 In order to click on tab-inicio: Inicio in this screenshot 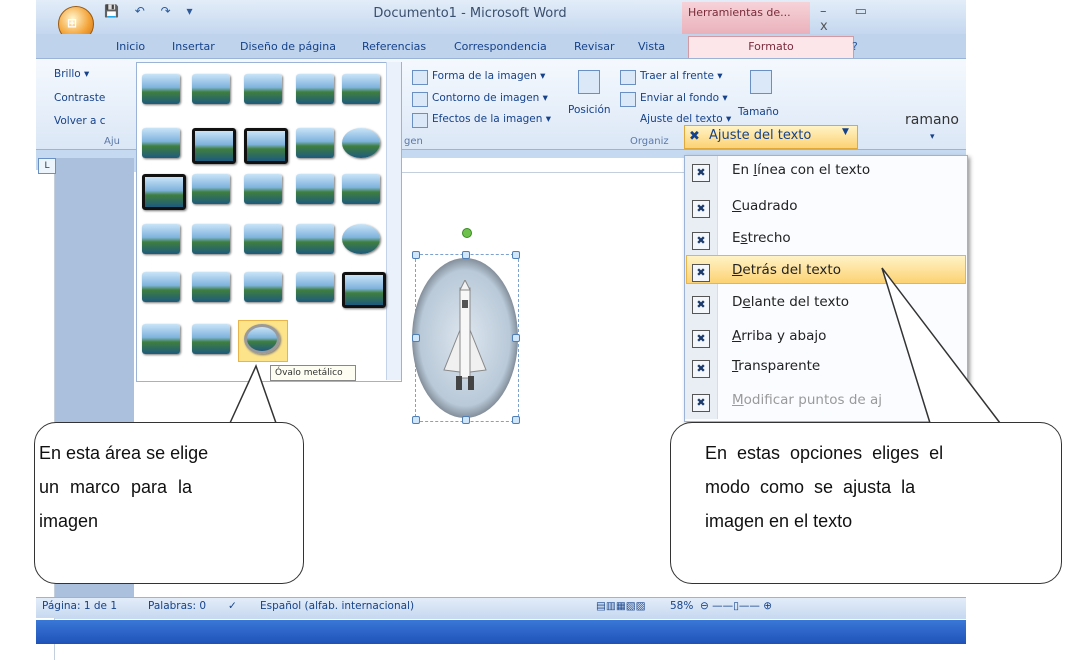, I will do `click(130, 46)`.